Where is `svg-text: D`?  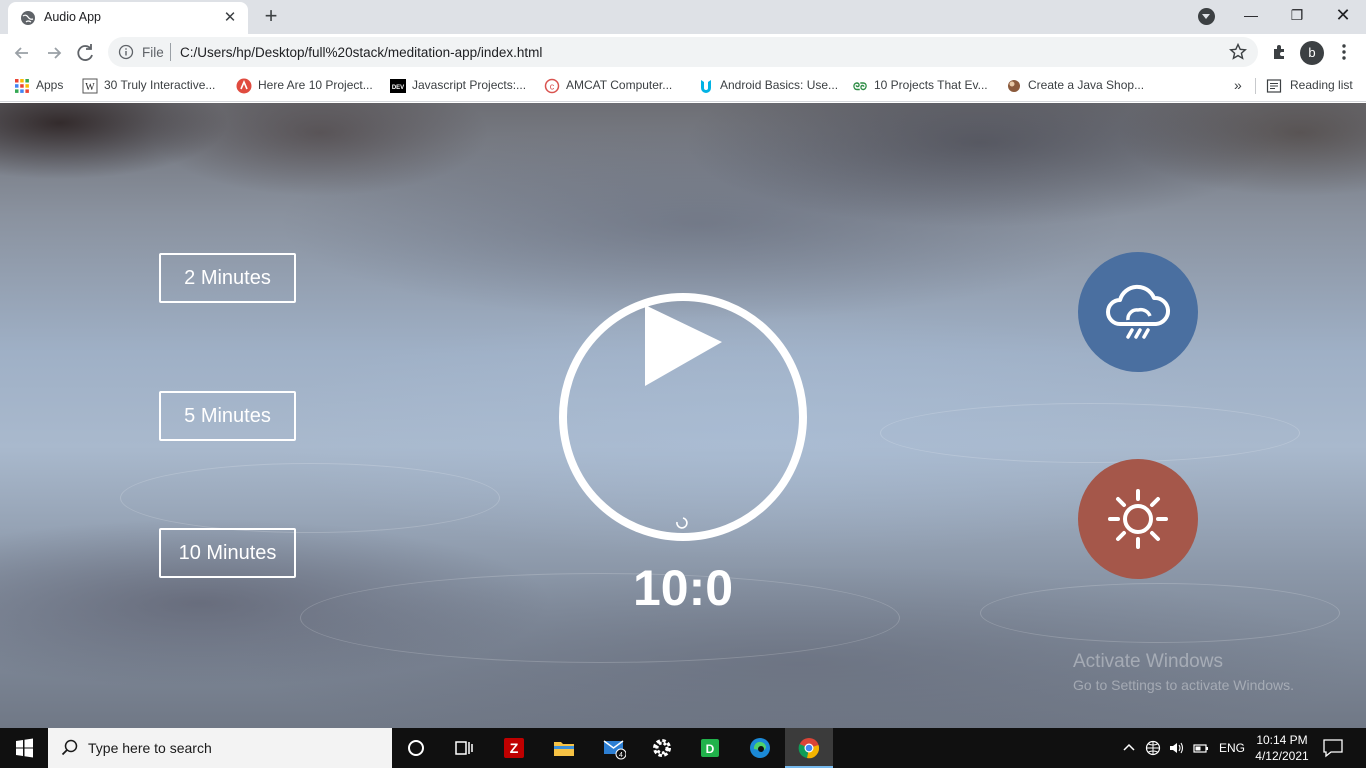 svg-text: D is located at coordinates (710, 749).